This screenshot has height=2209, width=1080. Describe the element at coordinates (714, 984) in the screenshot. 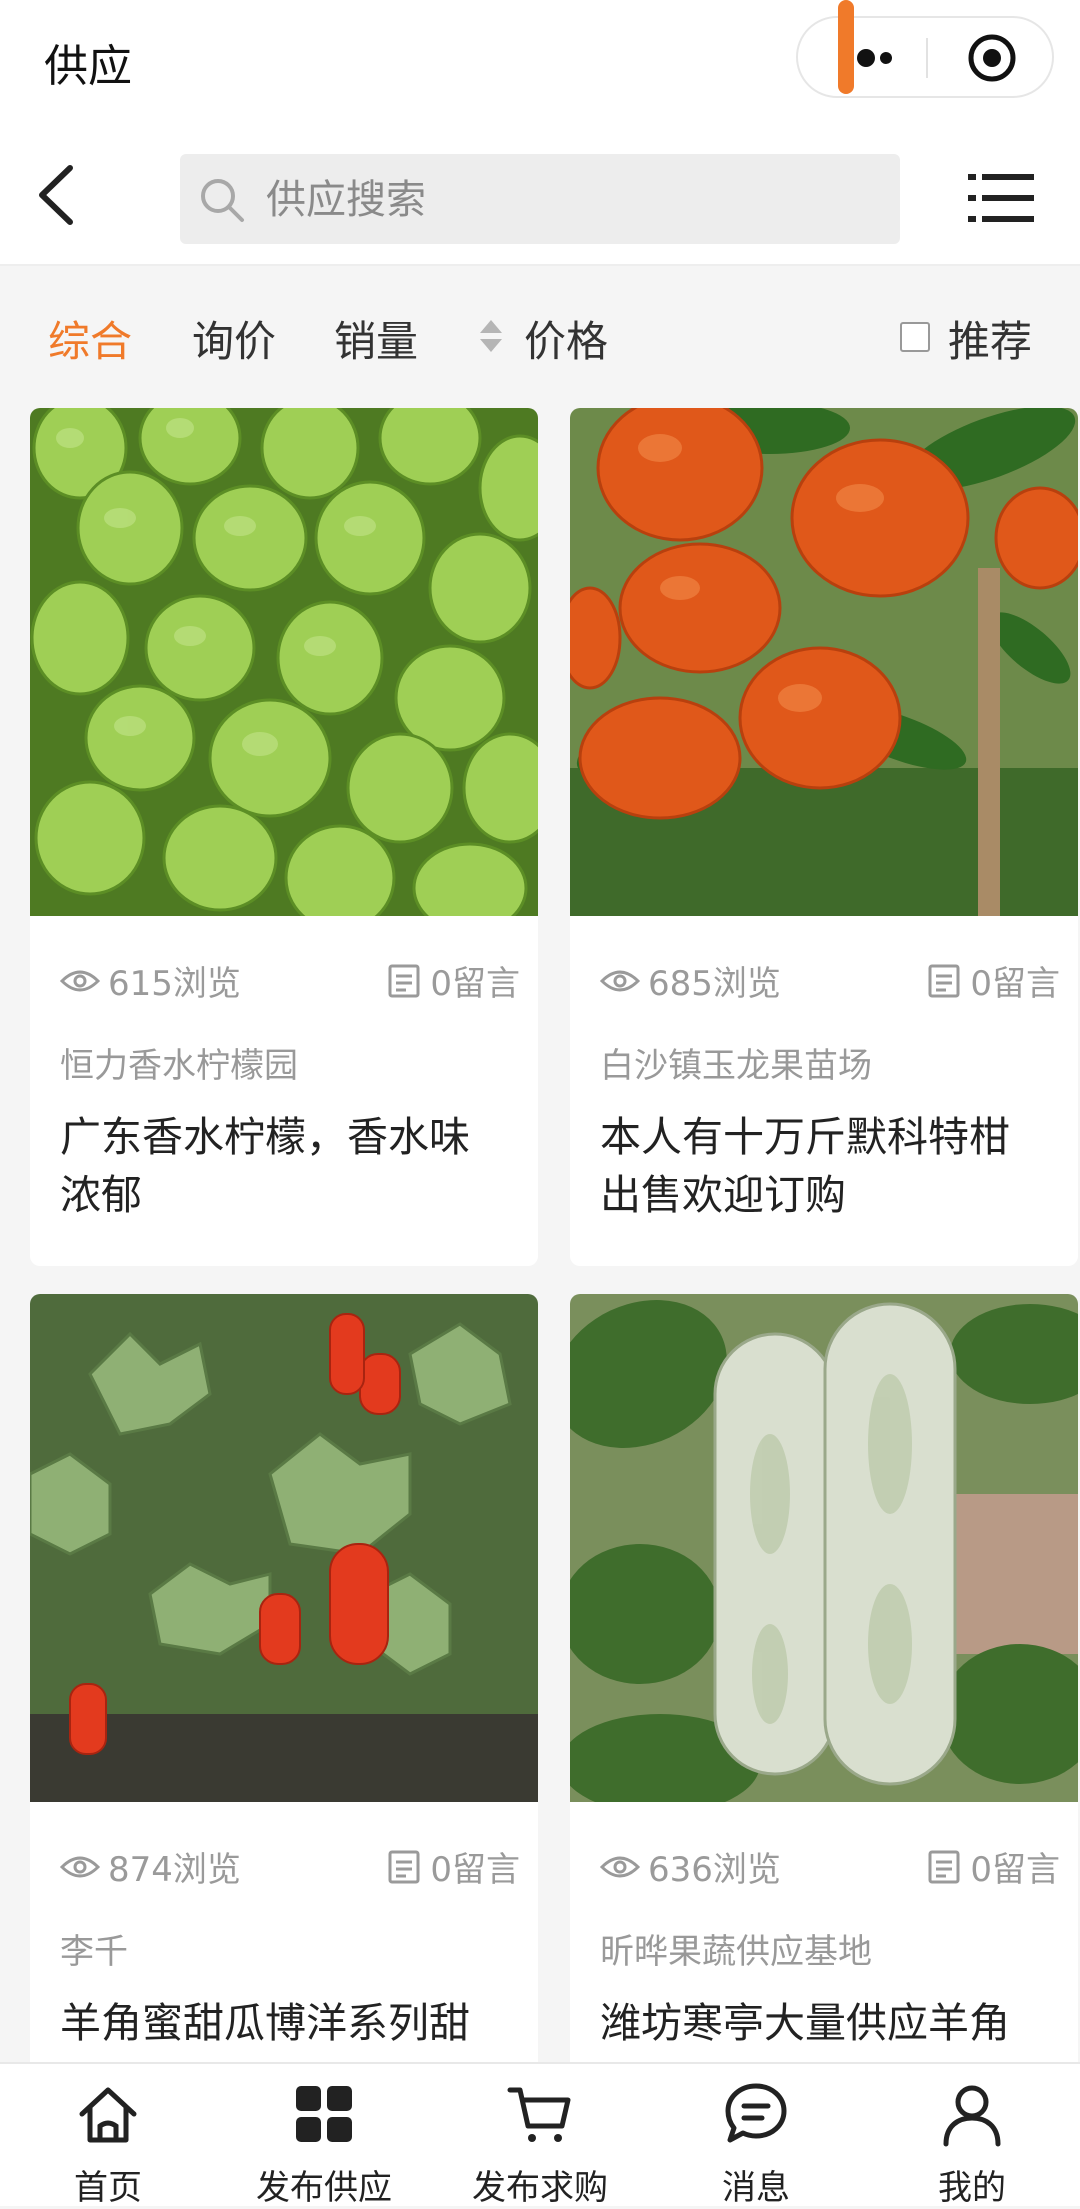

I see `view-count: 685浏览` at that location.